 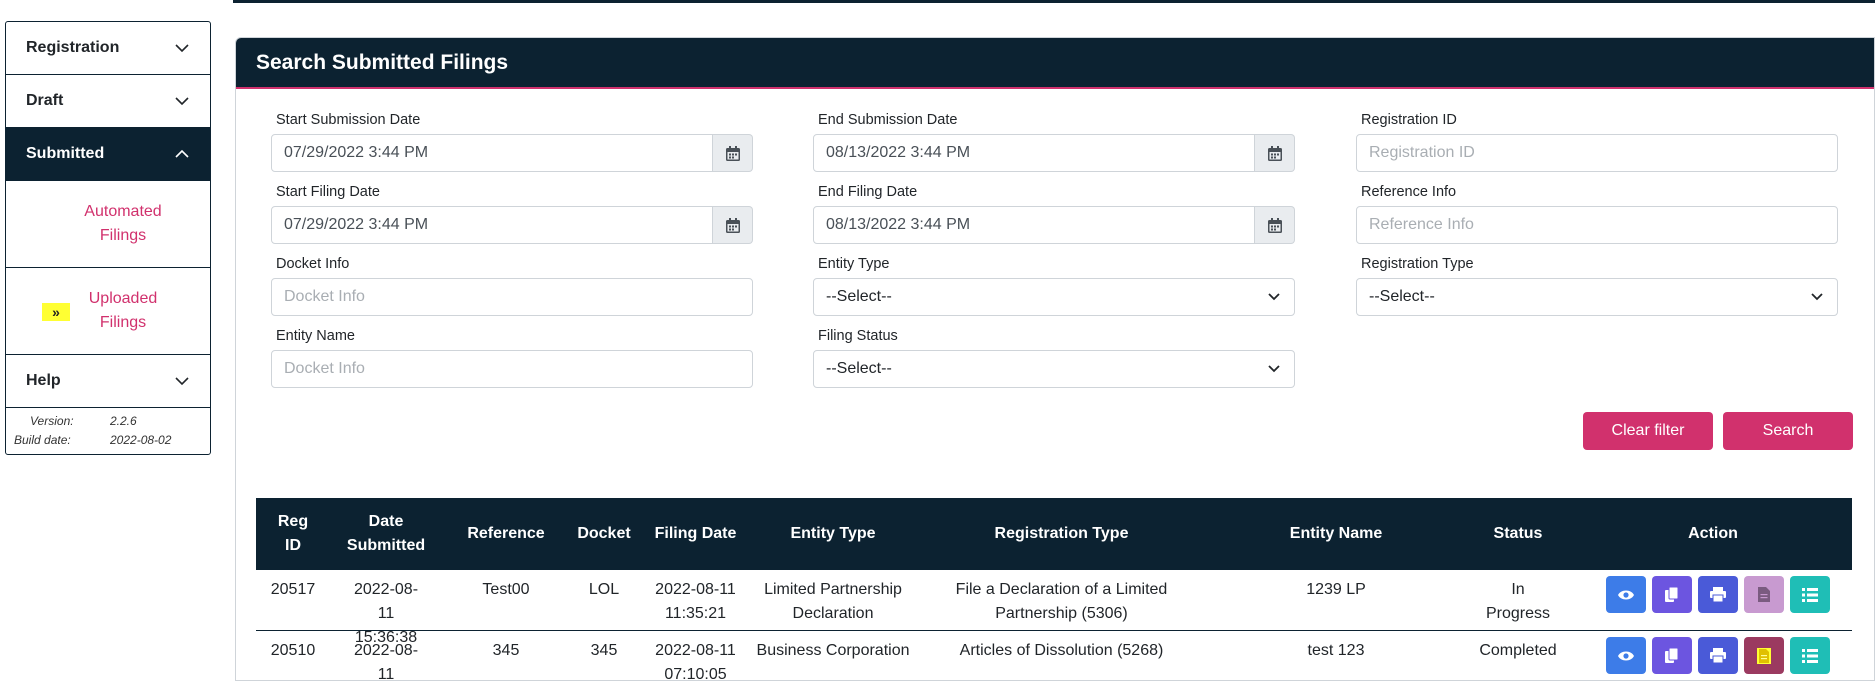 I want to click on cell-reference: 345, so click(x=506, y=650).